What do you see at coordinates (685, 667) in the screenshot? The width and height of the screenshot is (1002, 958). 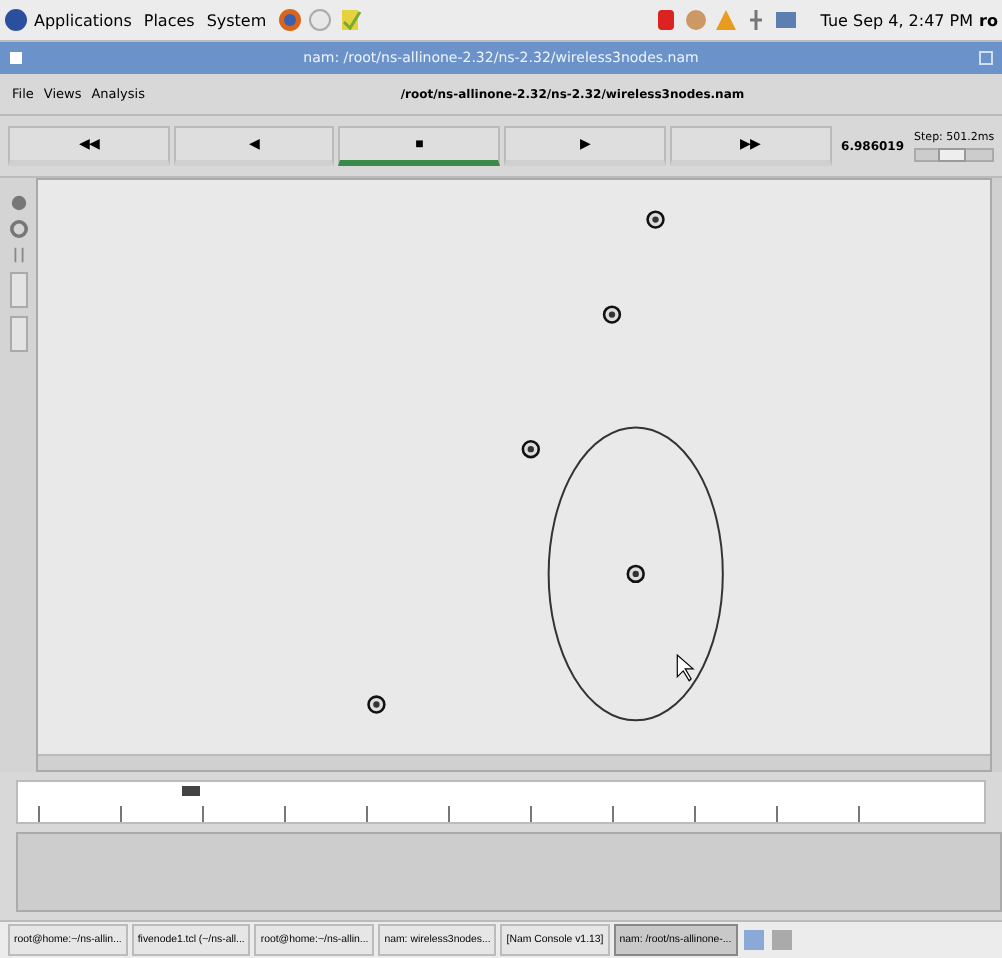 I see `mouse-cursor-icon` at bounding box center [685, 667].